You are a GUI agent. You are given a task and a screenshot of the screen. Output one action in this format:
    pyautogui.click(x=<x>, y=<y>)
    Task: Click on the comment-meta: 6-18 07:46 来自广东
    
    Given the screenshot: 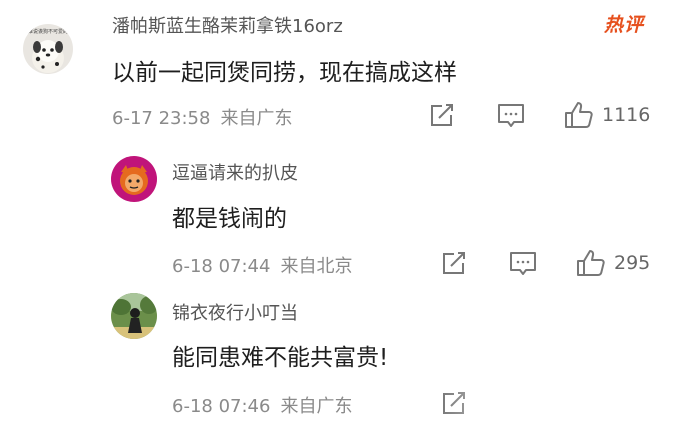 What is the action you would take?
    pyautogui.click(x=262, y=405)
    